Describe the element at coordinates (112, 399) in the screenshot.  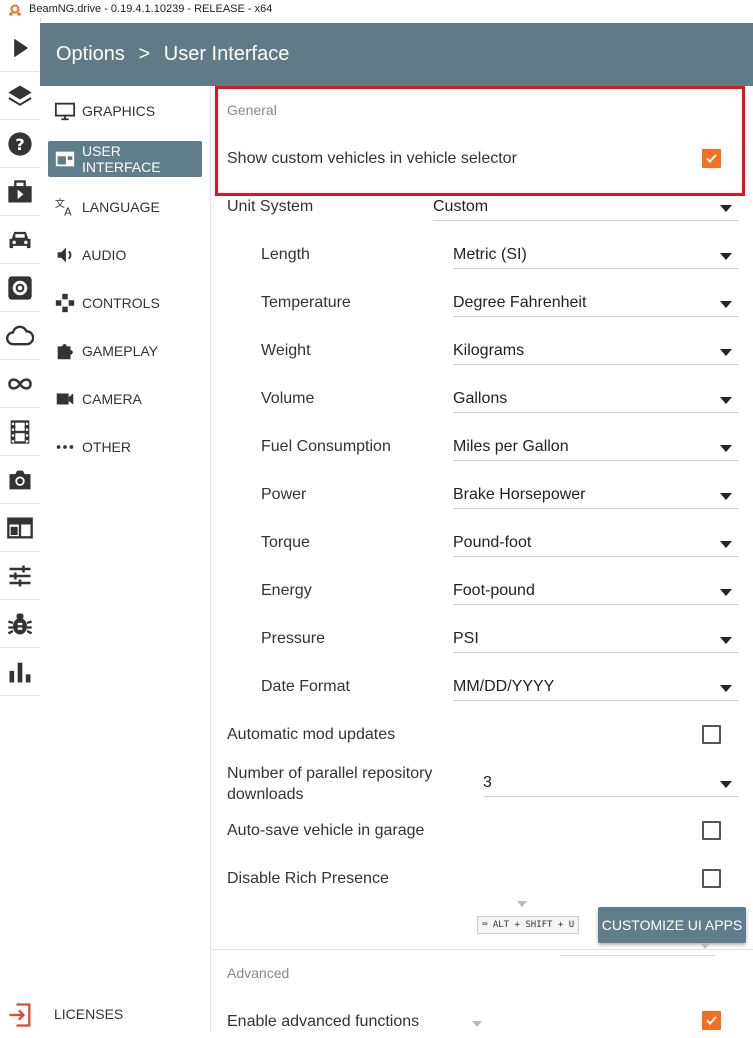
I see `nav-item-label: CAMERA` at that location.